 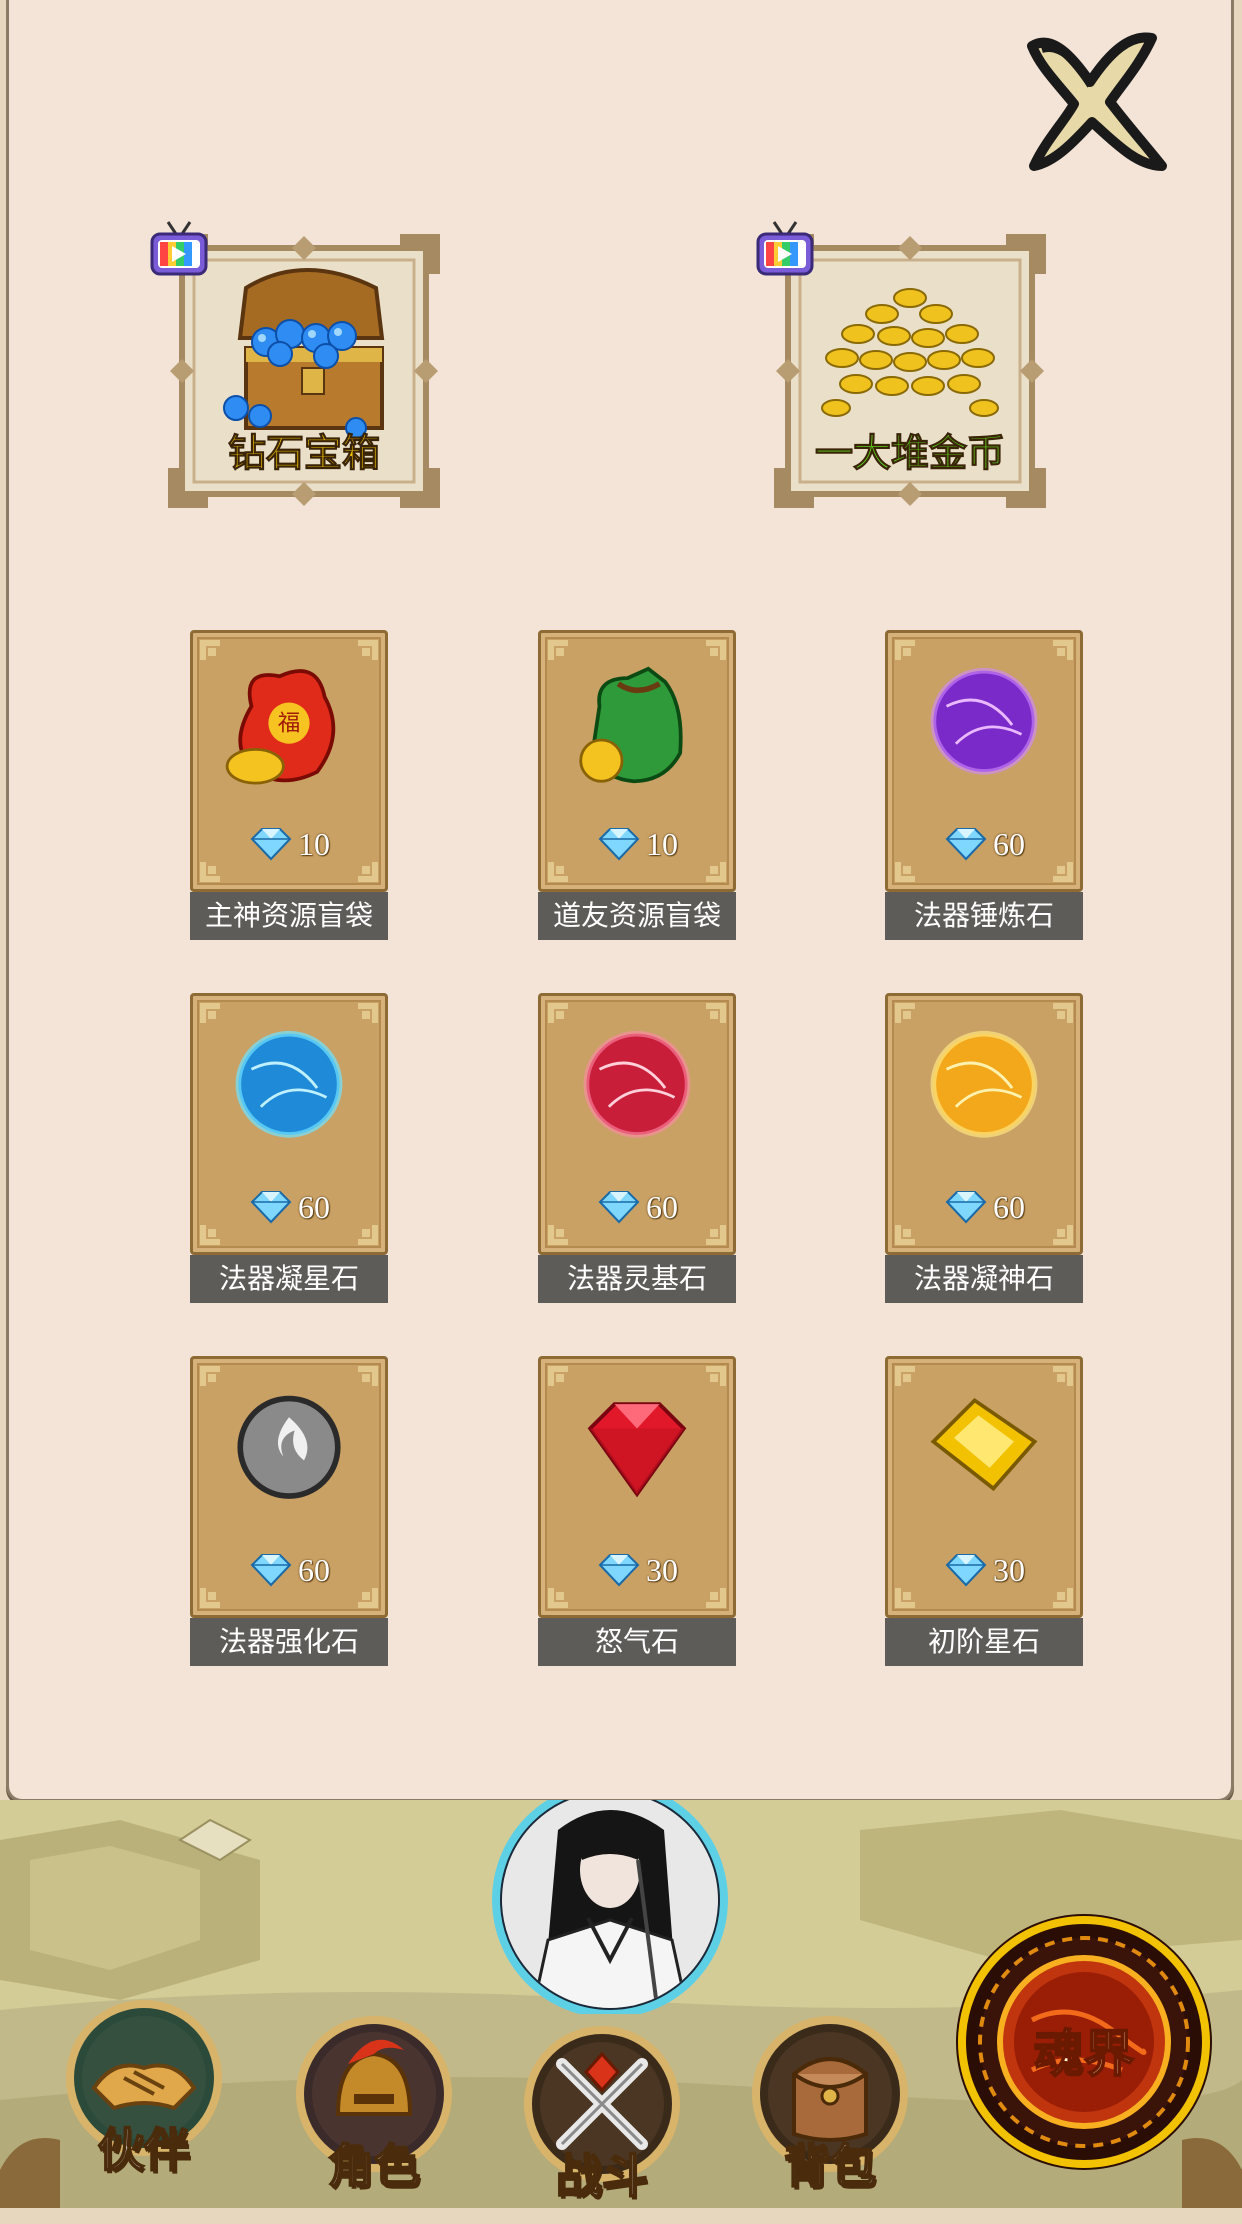 I want to click on reward-diamond-chest: 钻石宝箱, so click(x=299, y=368).